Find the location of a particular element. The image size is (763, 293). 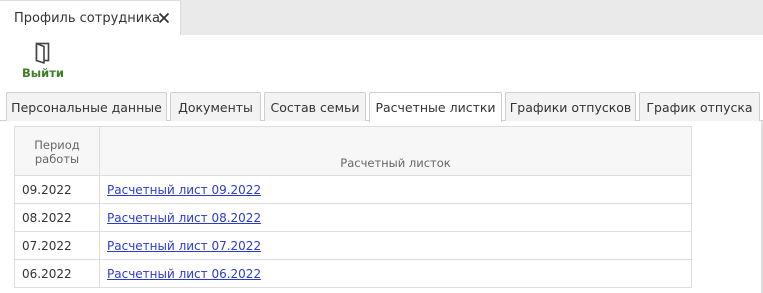

exit-button-label: Выйти is located at coordinates (43, 73).